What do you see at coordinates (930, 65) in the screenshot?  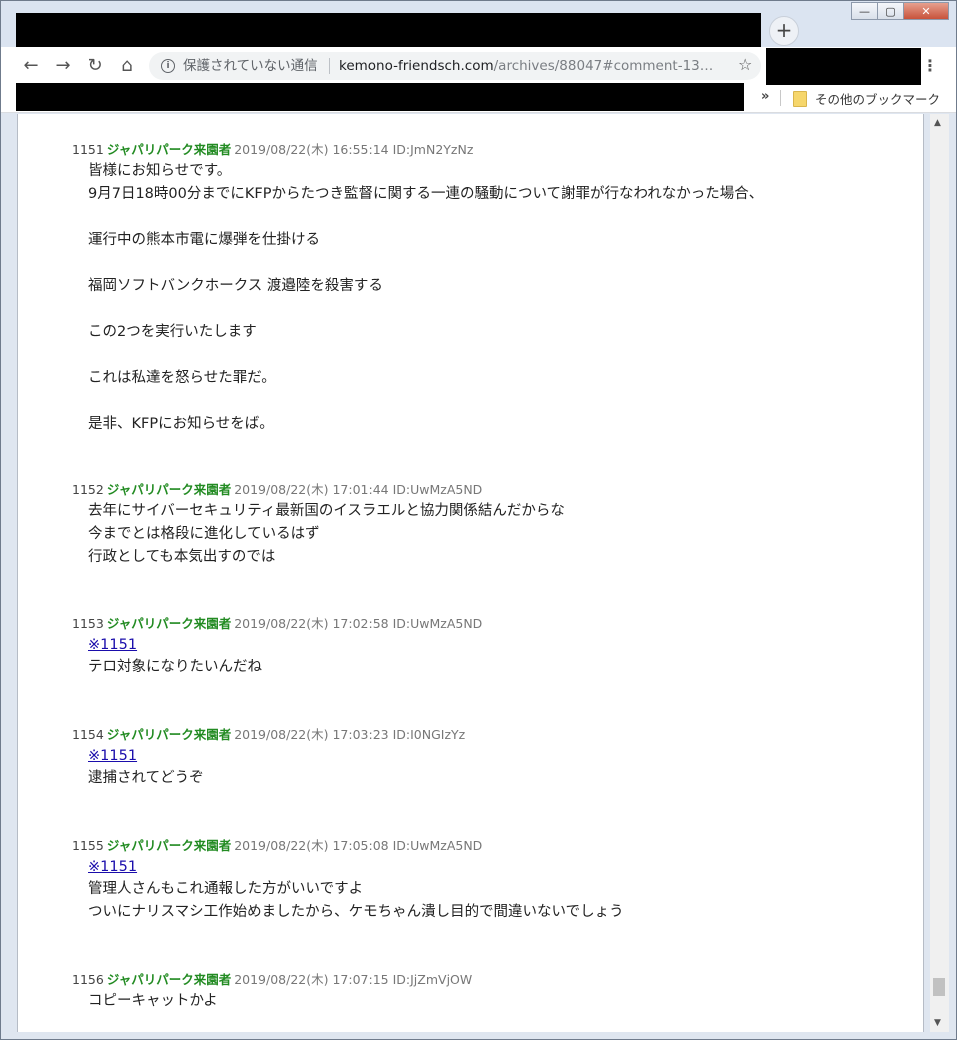 I see `menu-icon: ⋮` at bounding box center [930, 65].